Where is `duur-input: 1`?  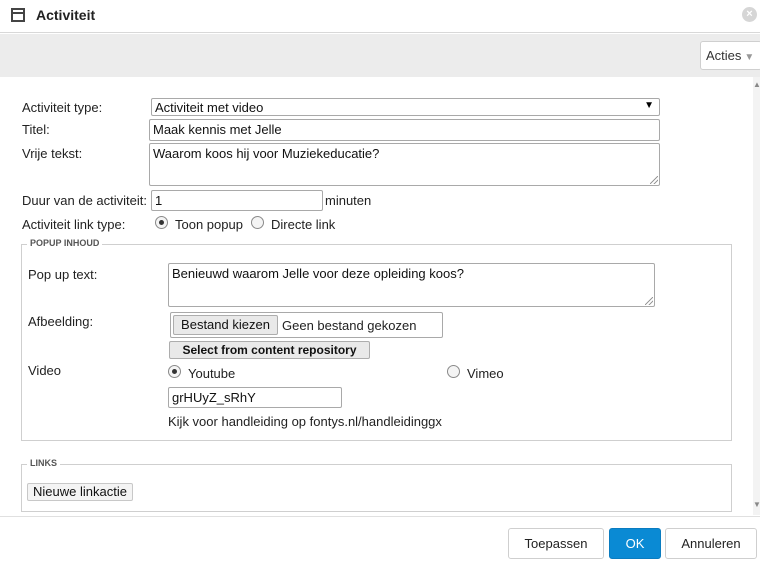 duur-input: 1 is located at coordinates (237, 200).